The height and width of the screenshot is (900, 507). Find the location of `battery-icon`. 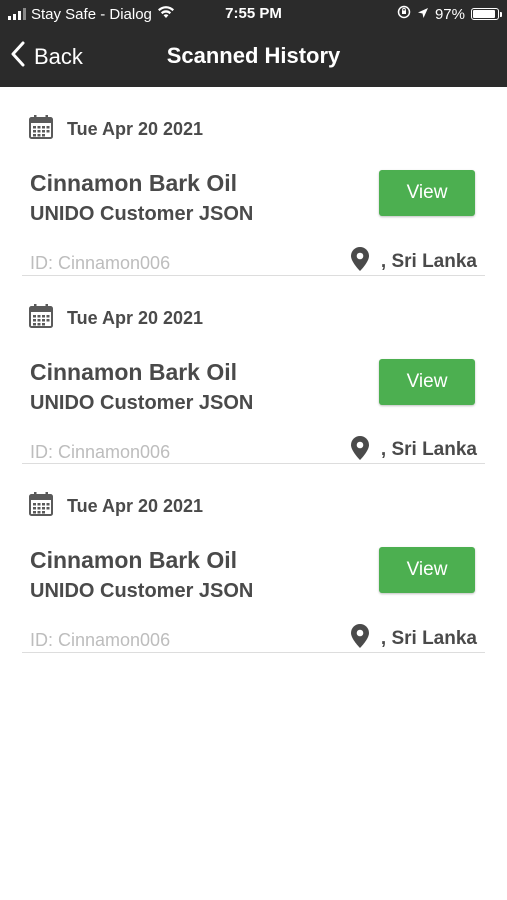

battery-icon is located at coordinates (486, 14).